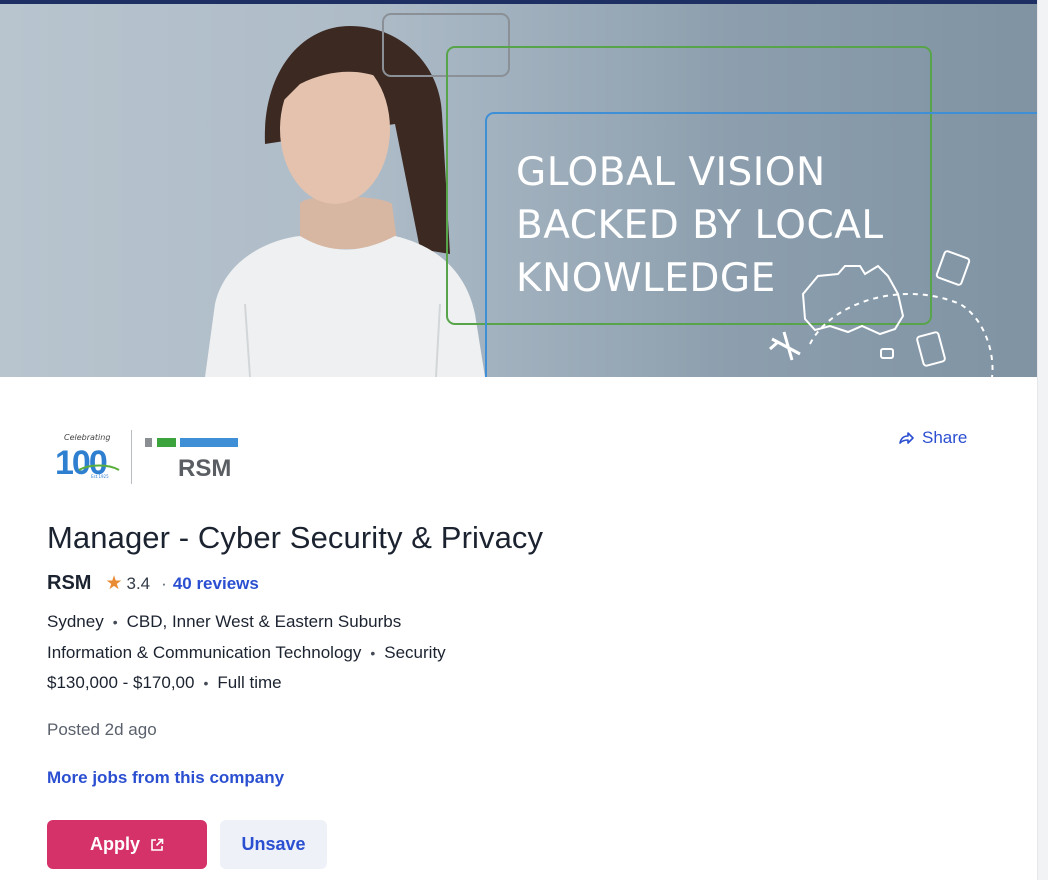 Image resolution: width=1048 pixels, height=880 pixels. Describe the element at coordinates (138, 583) in the screenshot. I see `company-rating: 3.4` at that location.